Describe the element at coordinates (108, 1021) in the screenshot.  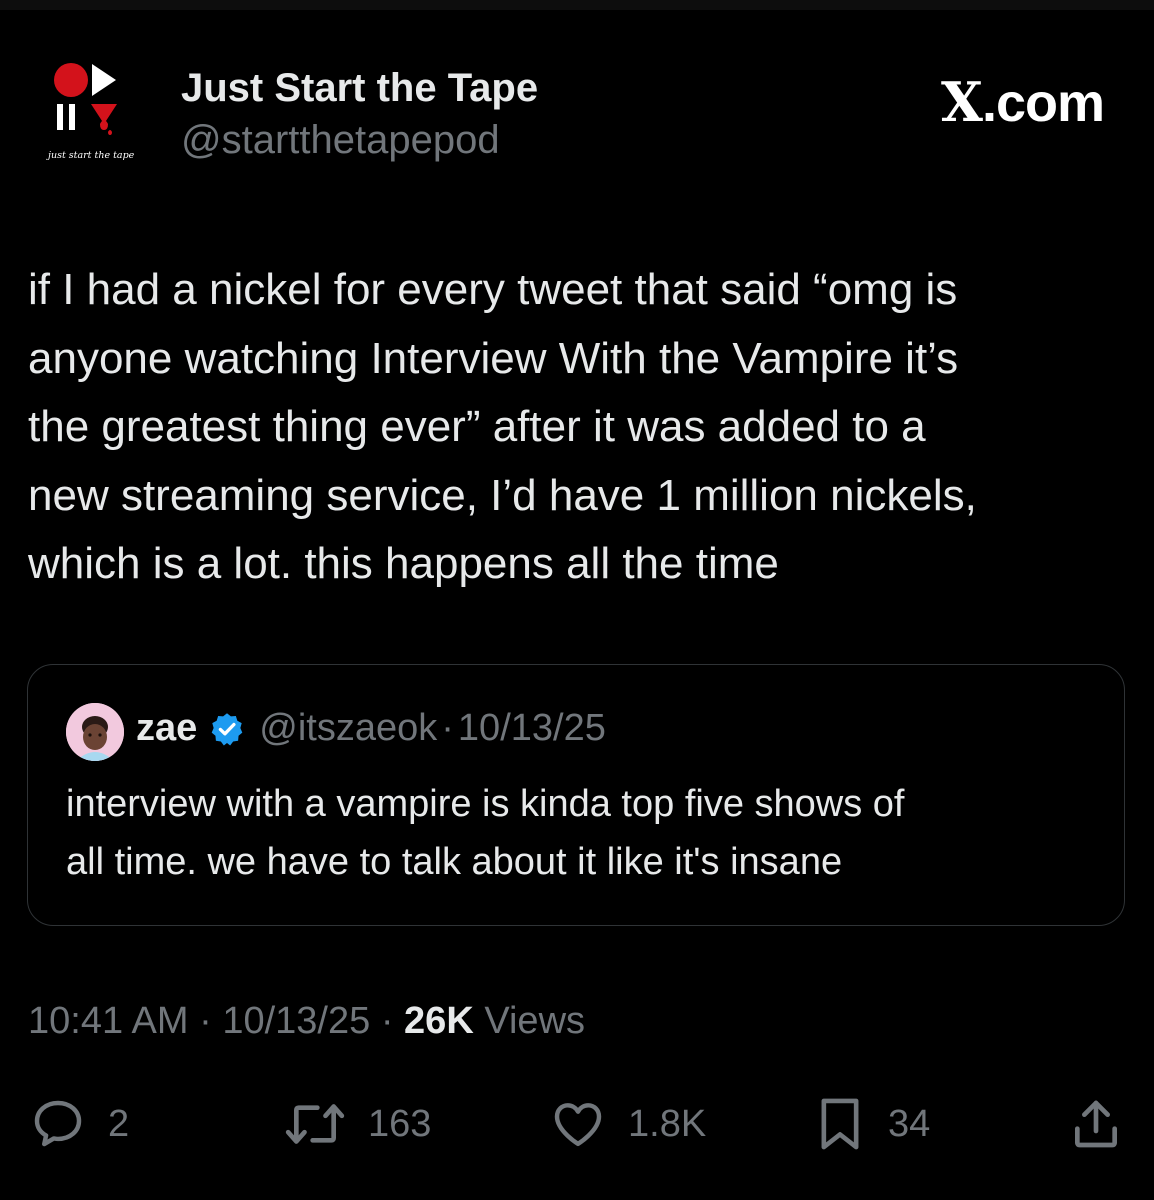
I see `tweet-time: 10:41 AM` at that location.